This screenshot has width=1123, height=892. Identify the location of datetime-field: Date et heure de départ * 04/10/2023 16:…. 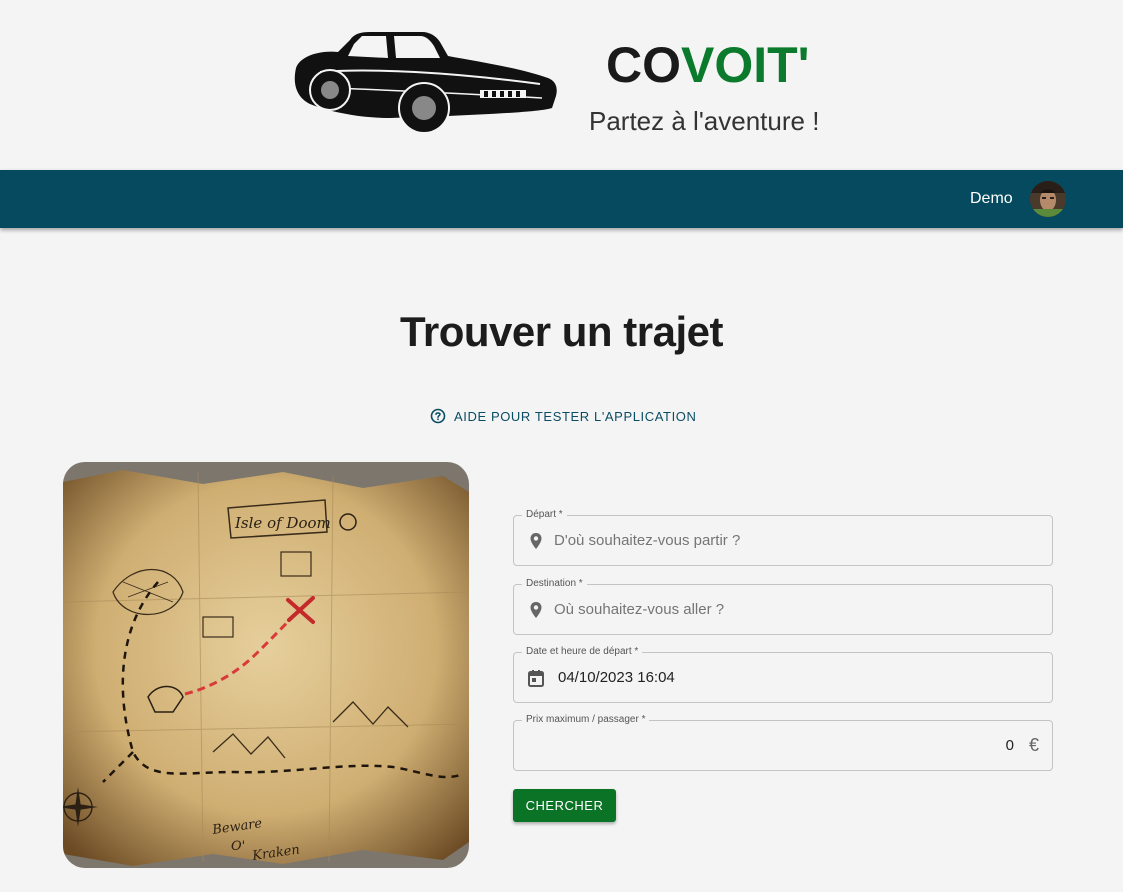
(783, 674).